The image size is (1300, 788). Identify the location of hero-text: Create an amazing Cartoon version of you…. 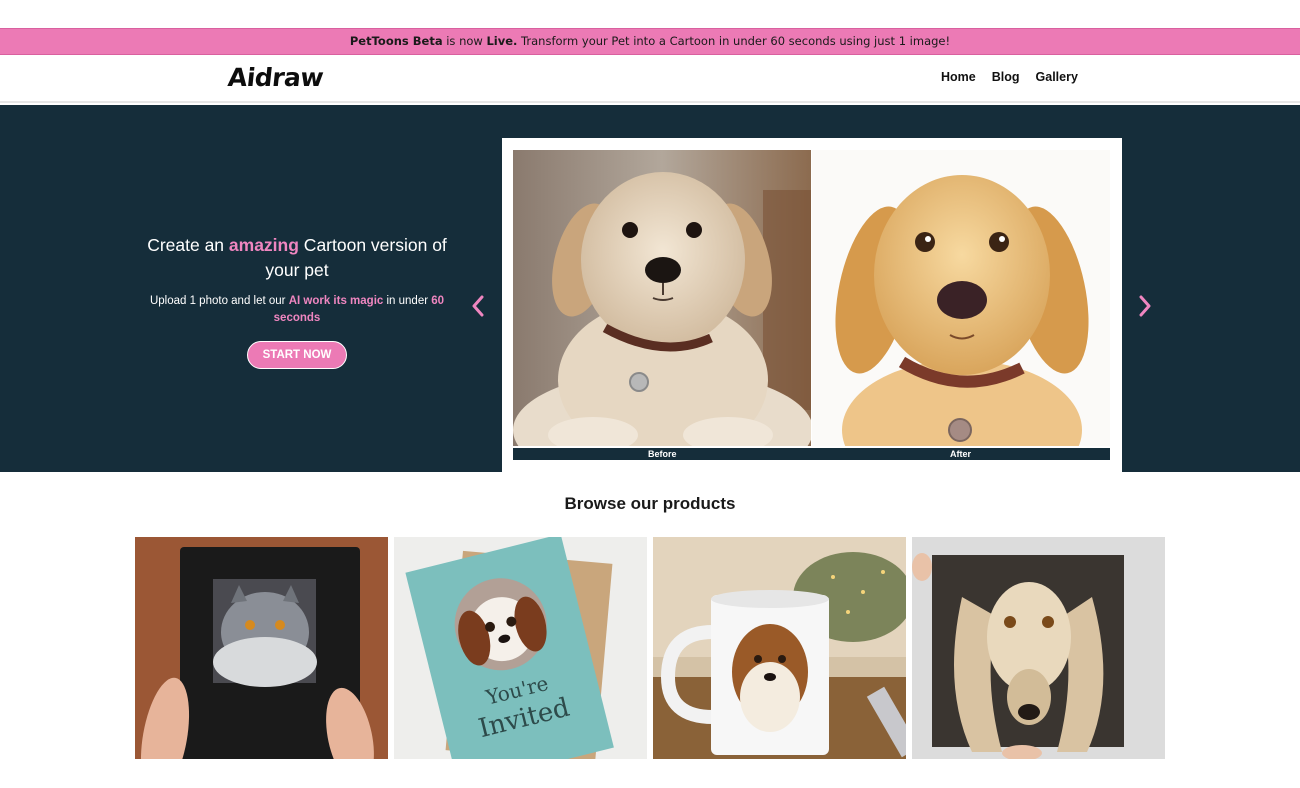
(297, 301).